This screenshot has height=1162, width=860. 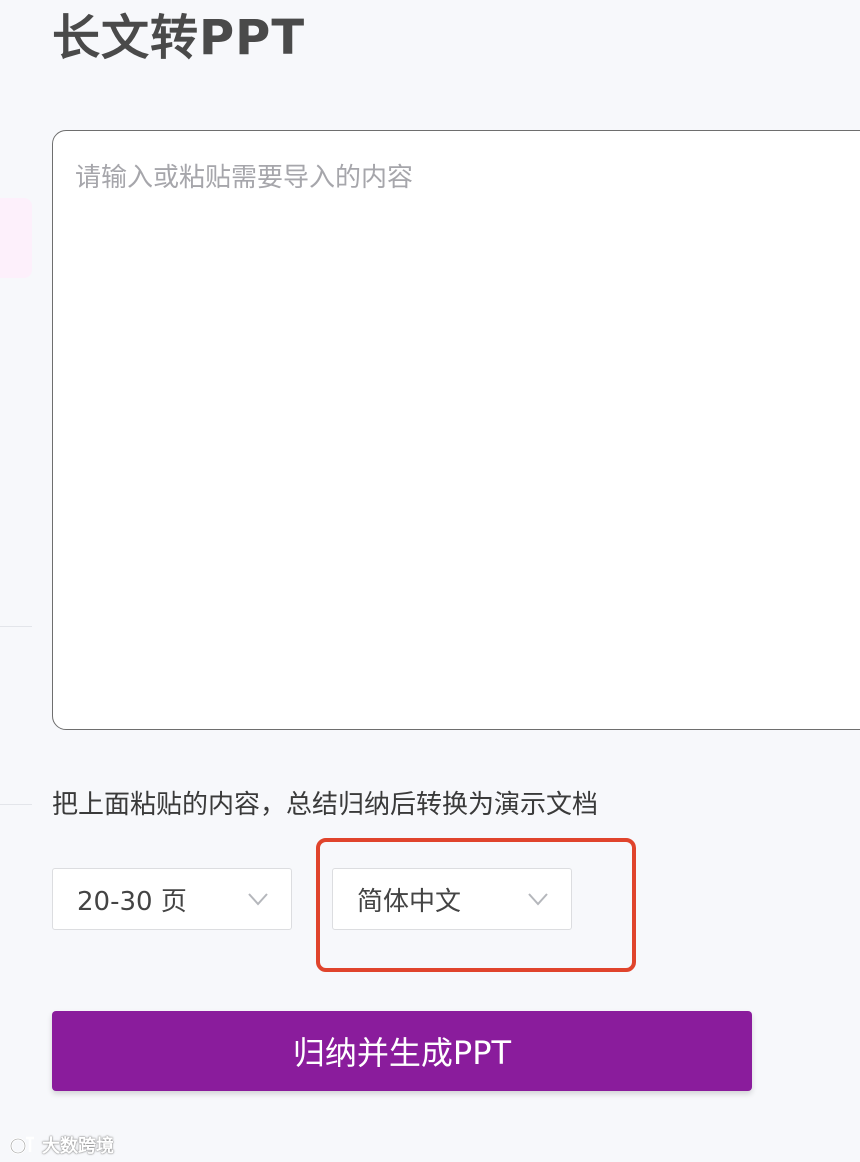 I want to click on generate-ppt-button: 归纳并生成PPT, so click(x=402, y=1051).